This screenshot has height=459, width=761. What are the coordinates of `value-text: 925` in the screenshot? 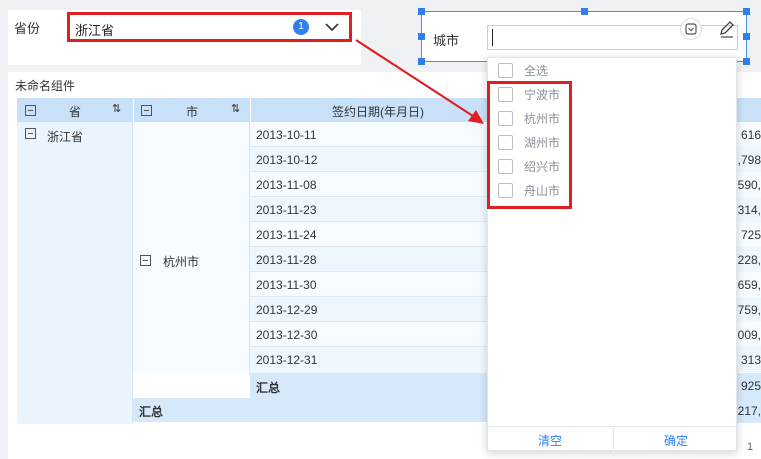 It's located at (750, 386).